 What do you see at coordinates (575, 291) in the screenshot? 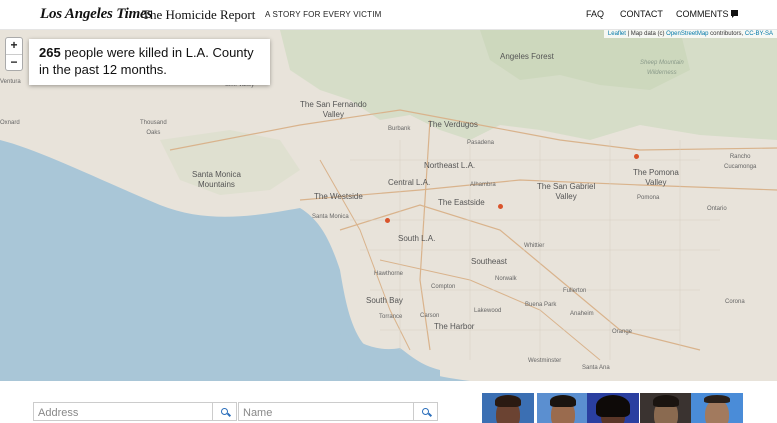
I see `label-fullerton: Fullerton` at bounding box center [575, 291].